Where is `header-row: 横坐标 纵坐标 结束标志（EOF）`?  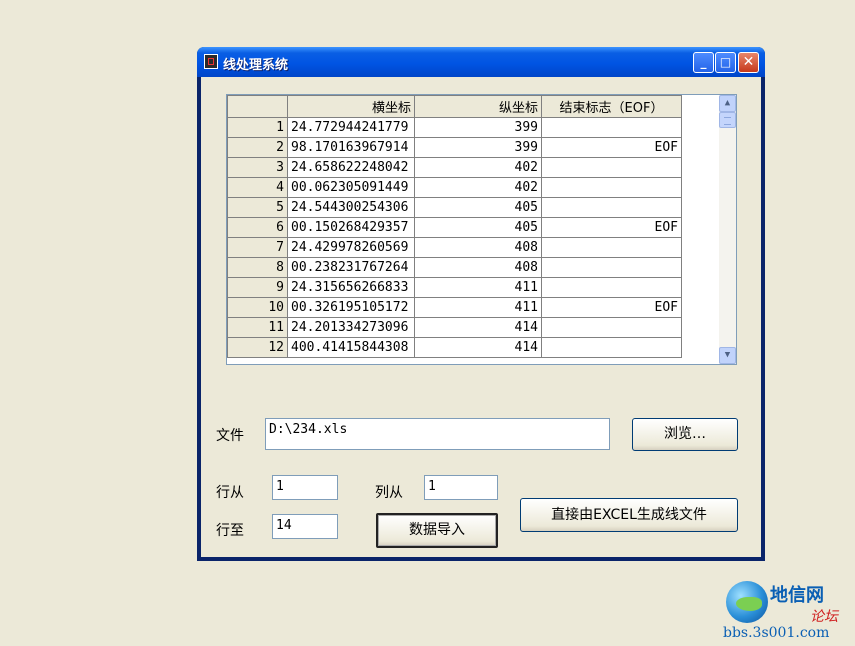
header-row: 横坐标 纵坐标 结束标志（EOF） is located at coordinates (454, 106).